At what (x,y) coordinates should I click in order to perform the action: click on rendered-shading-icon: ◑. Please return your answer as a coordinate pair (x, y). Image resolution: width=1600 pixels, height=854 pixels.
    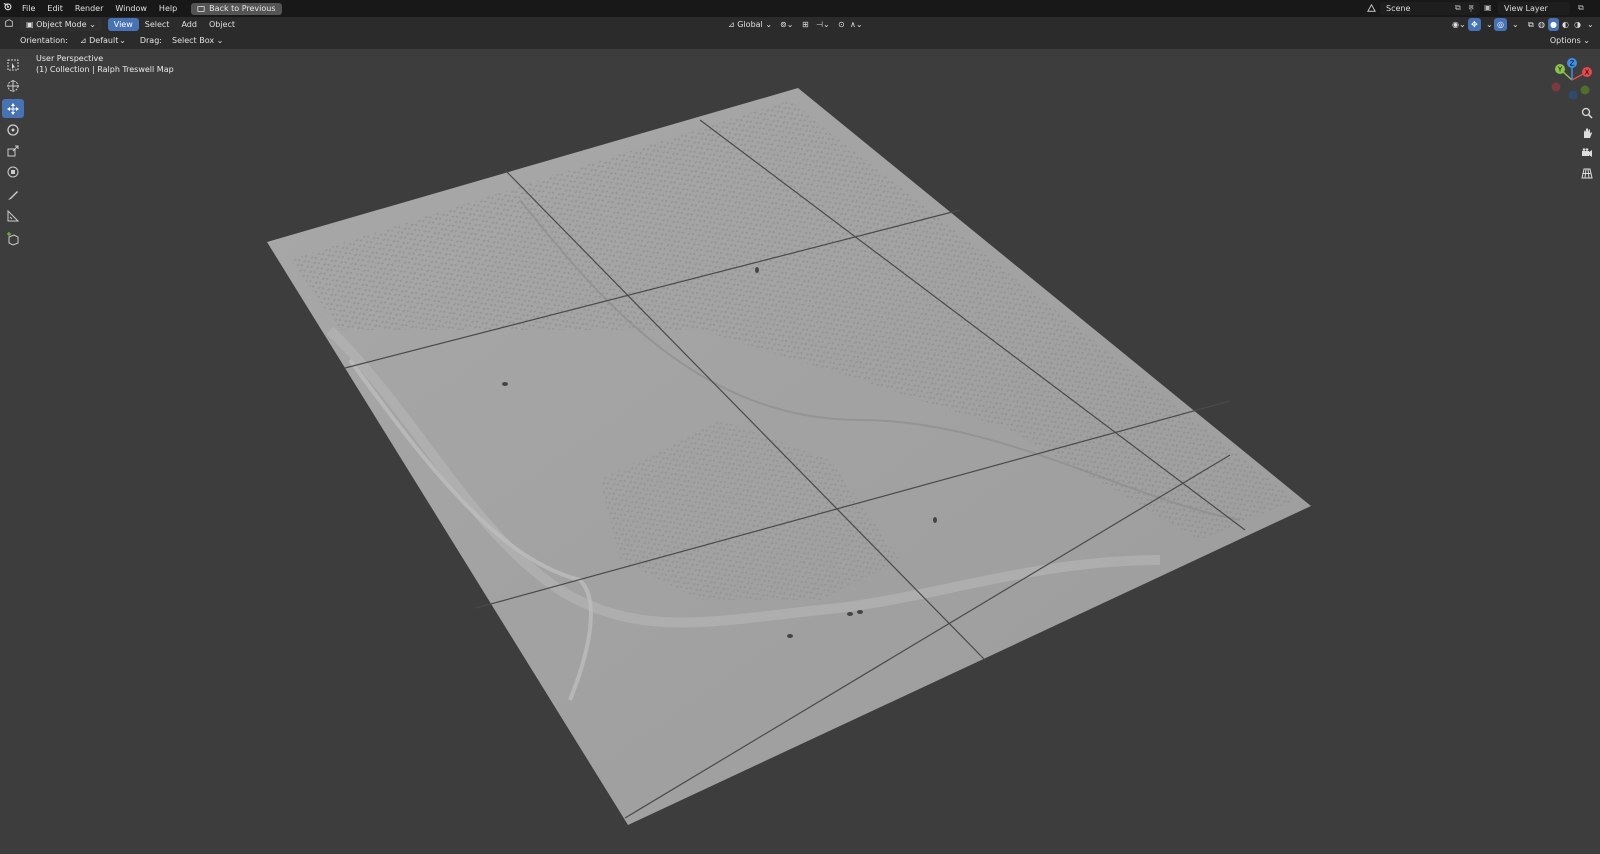
    Looking at the image, I should click on (1577, 24).